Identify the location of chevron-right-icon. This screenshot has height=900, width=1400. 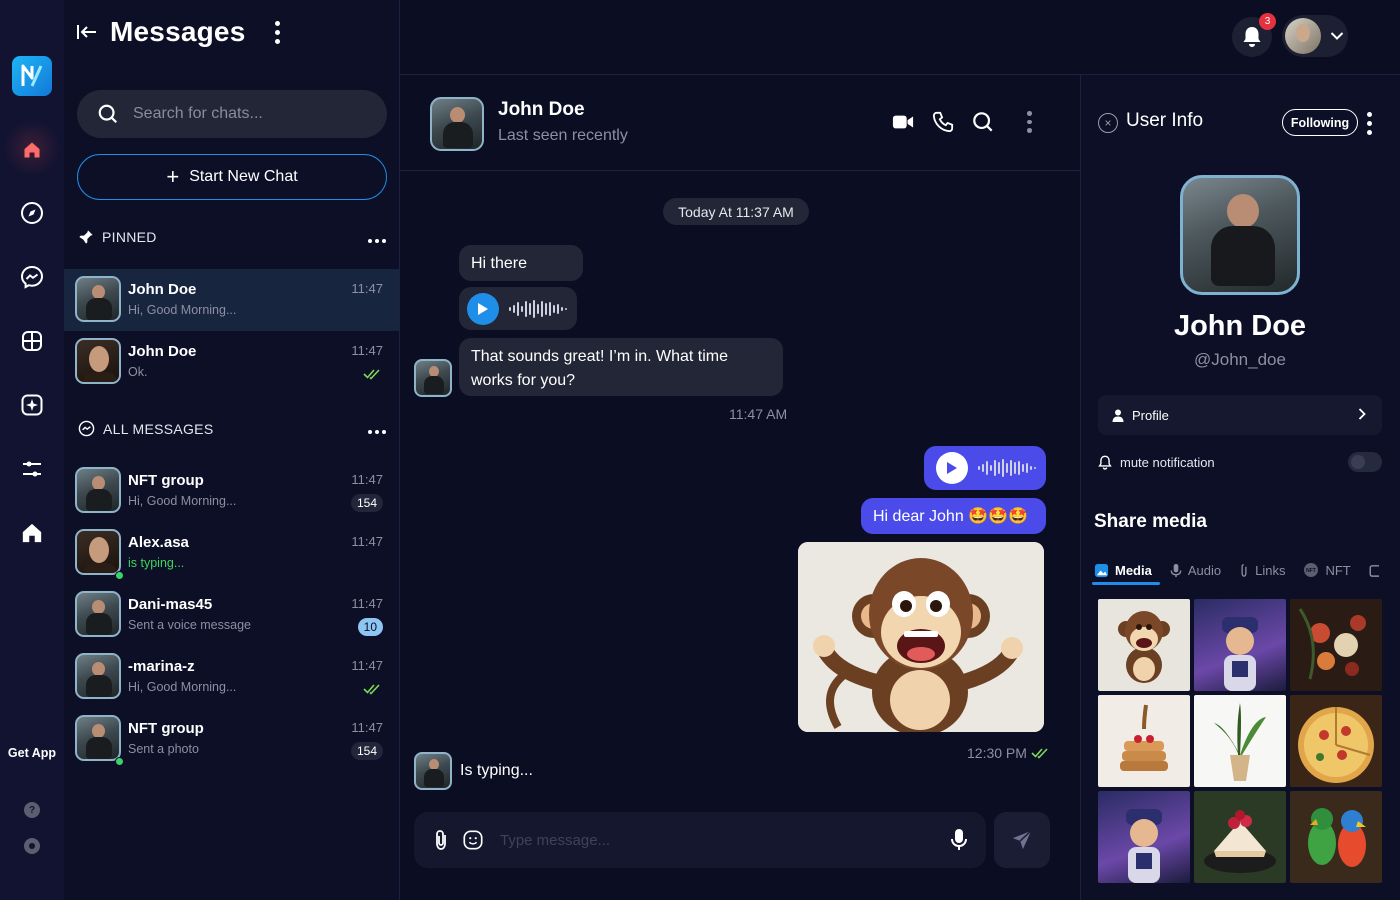
(1362, 415).